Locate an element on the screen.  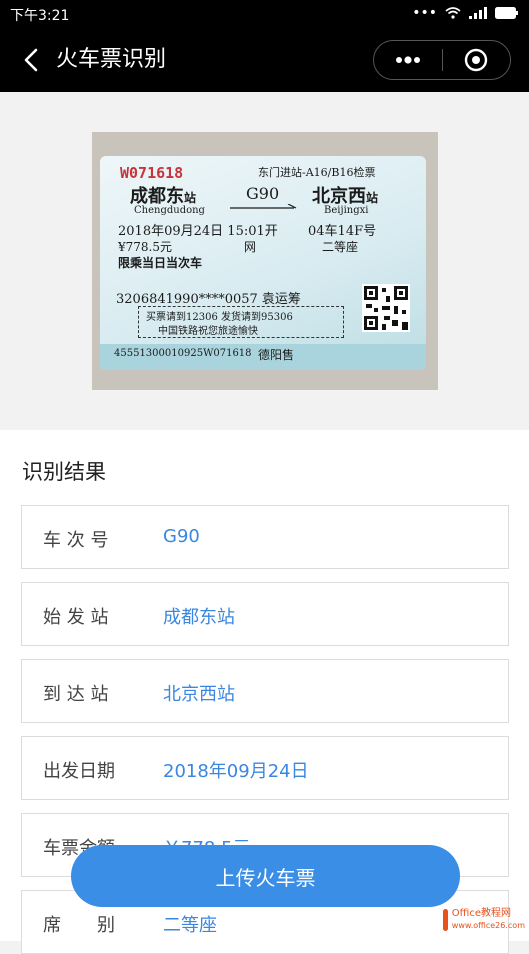
ticket-channel: 网 is located at coordinates (250, 247).